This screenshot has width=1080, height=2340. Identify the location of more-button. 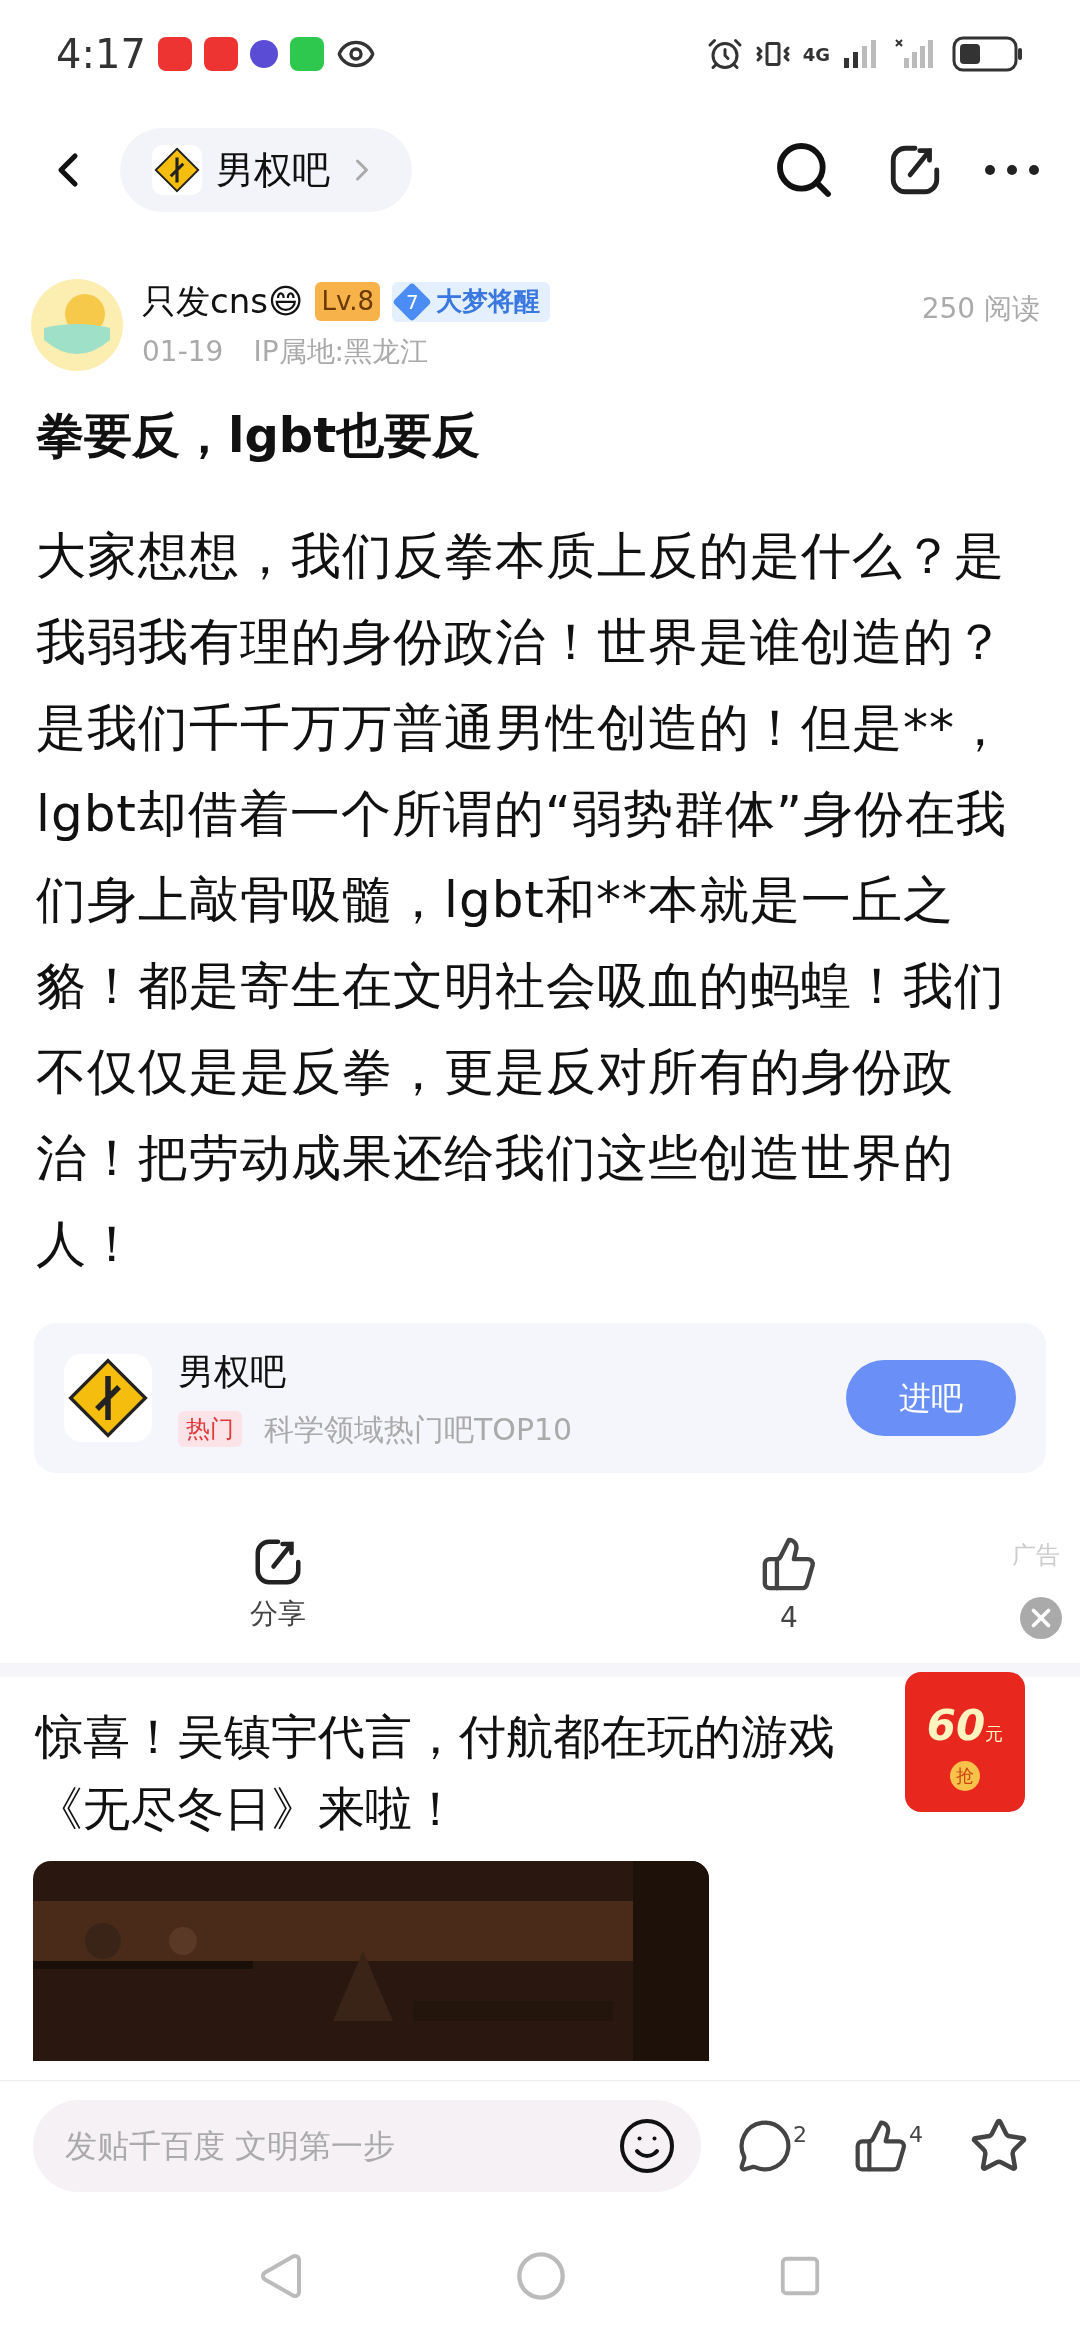
(1012, 170).